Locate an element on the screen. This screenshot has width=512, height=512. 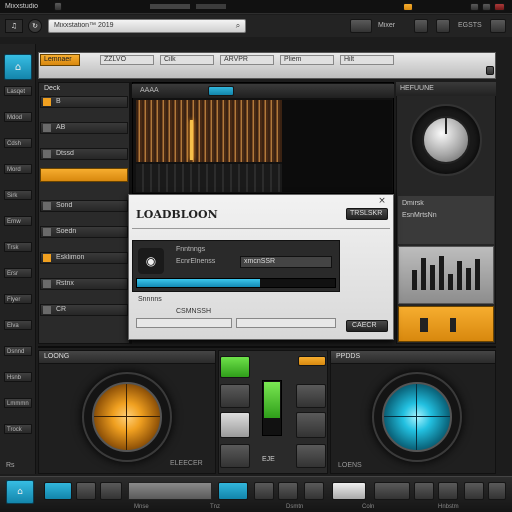
dialog-input-value: xmcnSSR is located at coordinates (287, 262).